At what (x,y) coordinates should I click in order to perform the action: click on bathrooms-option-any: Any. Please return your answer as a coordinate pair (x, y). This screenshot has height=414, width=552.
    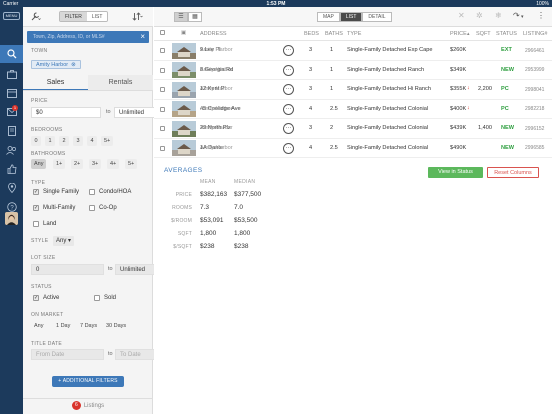
    Looking at the image, I should click on (39, 164).